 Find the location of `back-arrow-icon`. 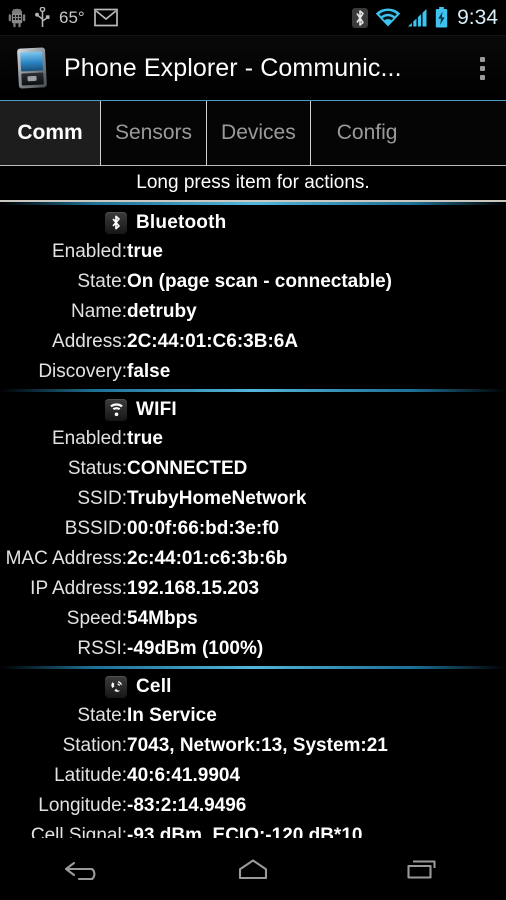

back-arrow-icon is located at coordinates (80, 871).